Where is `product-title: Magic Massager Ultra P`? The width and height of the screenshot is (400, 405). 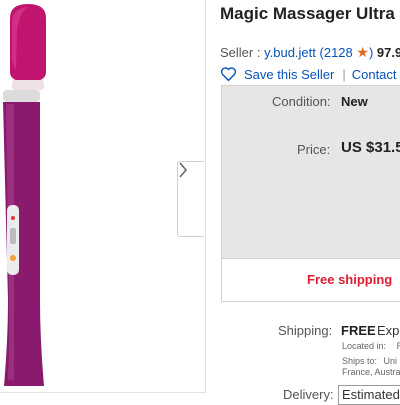
product-title: Magic Massager Ultra P is located at coordinates (310, 13).